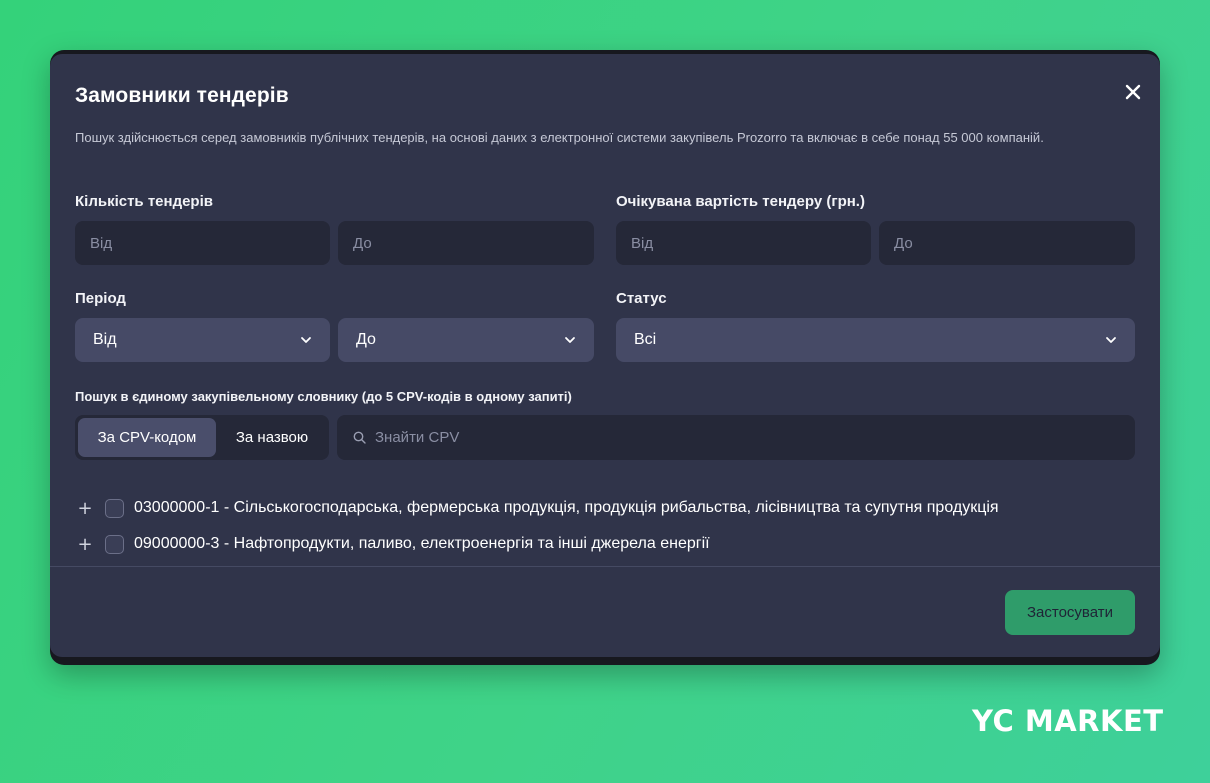 The image size is (1210, 783). What do you see at coordinates (182, 95) in the screenshot?
I see `modal-title: Замовники тендерів` at bounding box center [182, 95].